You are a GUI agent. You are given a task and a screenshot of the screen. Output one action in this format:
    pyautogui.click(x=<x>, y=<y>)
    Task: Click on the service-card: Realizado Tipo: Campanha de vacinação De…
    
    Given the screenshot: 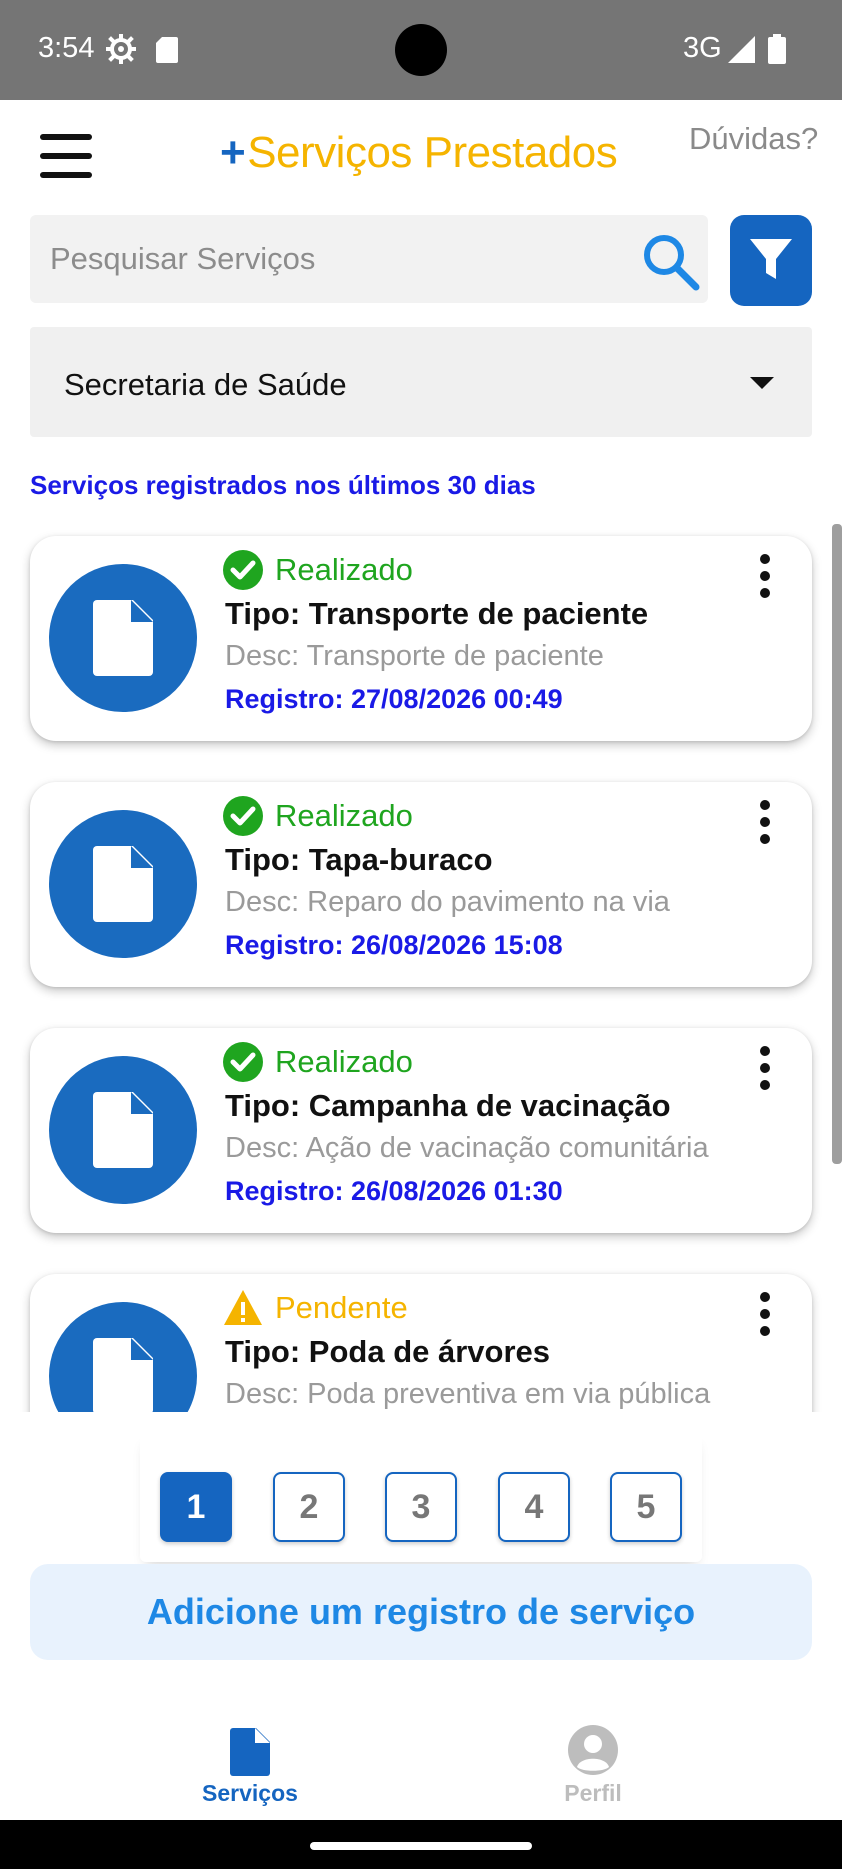 What is the action you would take?
    pyautogui.click(x=421, y=1130)
    